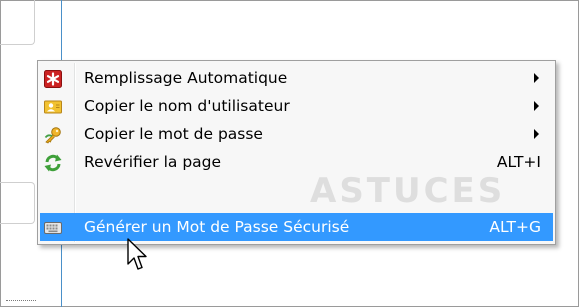 This screenshot has height=307, width=579. I want to click on background-panel-top, so click(17, 22).